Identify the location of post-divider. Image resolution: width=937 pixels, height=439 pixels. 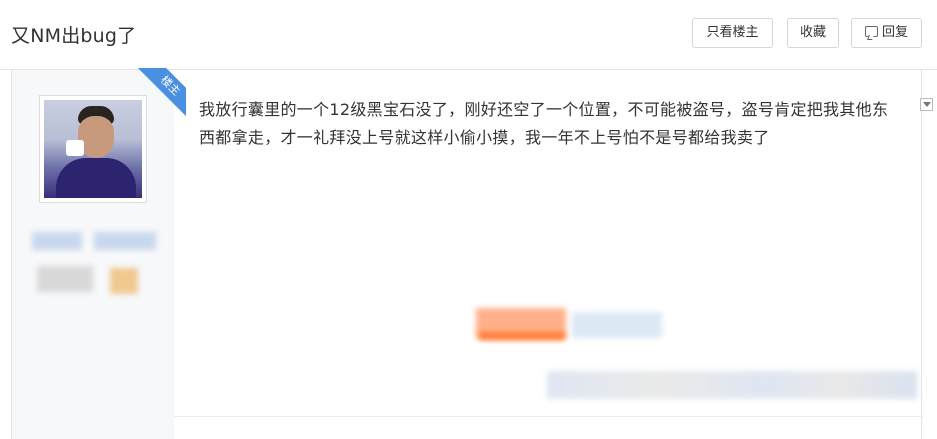
(548, 416).